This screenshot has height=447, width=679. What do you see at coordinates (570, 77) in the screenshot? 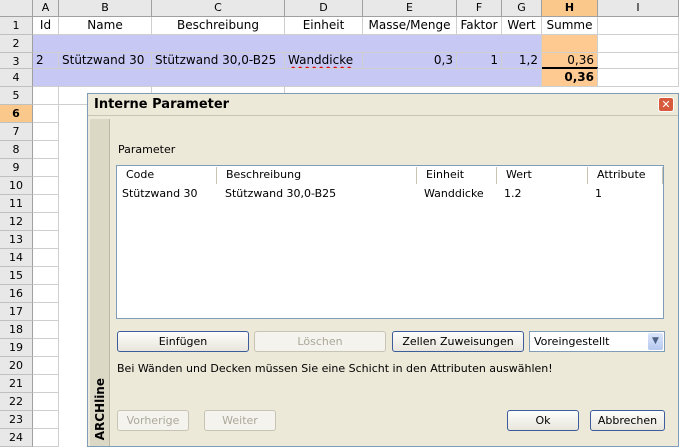
I see `cell-h4-total: 0,36` at bounding box center [570, 77].